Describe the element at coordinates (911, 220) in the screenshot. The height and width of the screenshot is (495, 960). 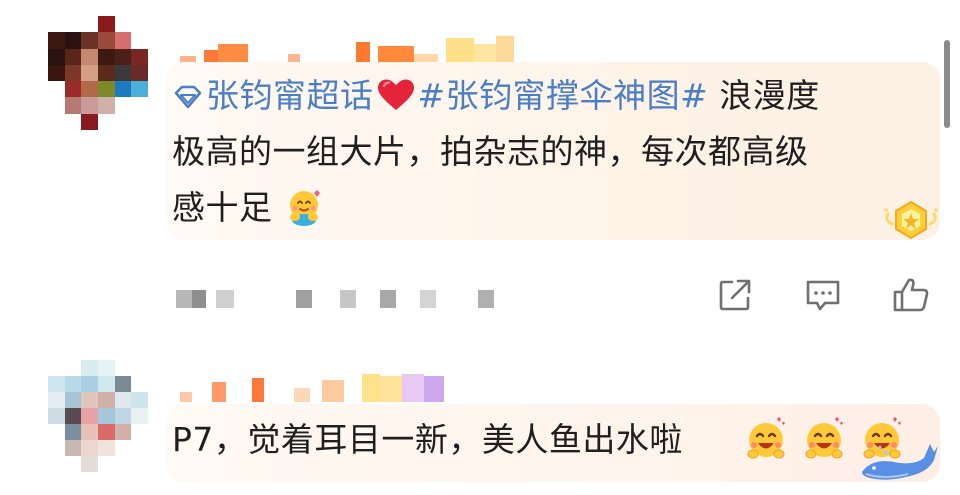
I see `vip-badge-icon` at that location.